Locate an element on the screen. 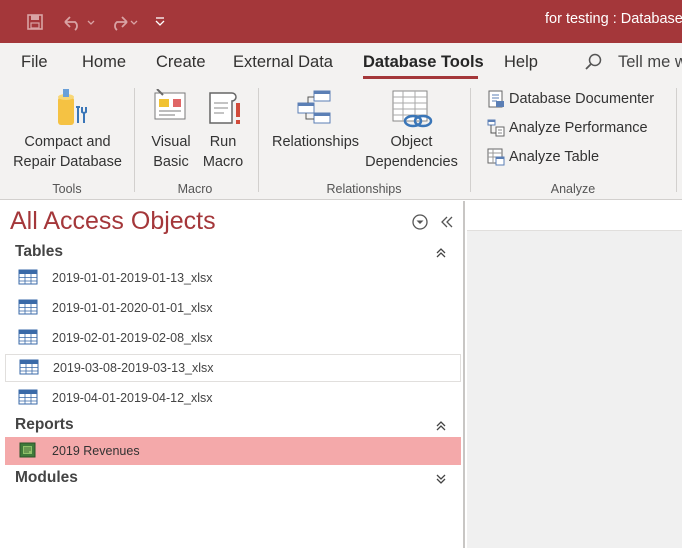 The height and width of the screenshot is (548, 682). report-icon is located at coordinates (28, 451).